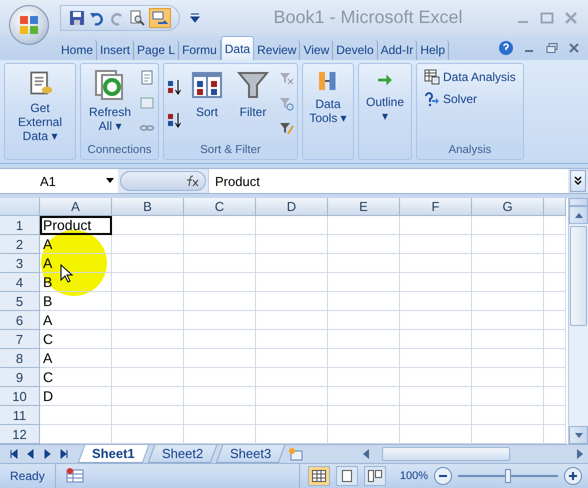 This screenshot has height=488, width=588. What do you see at coordinates (506, 48) in the screenshot?
I see `help-icon` at bounding box center [506, 48].